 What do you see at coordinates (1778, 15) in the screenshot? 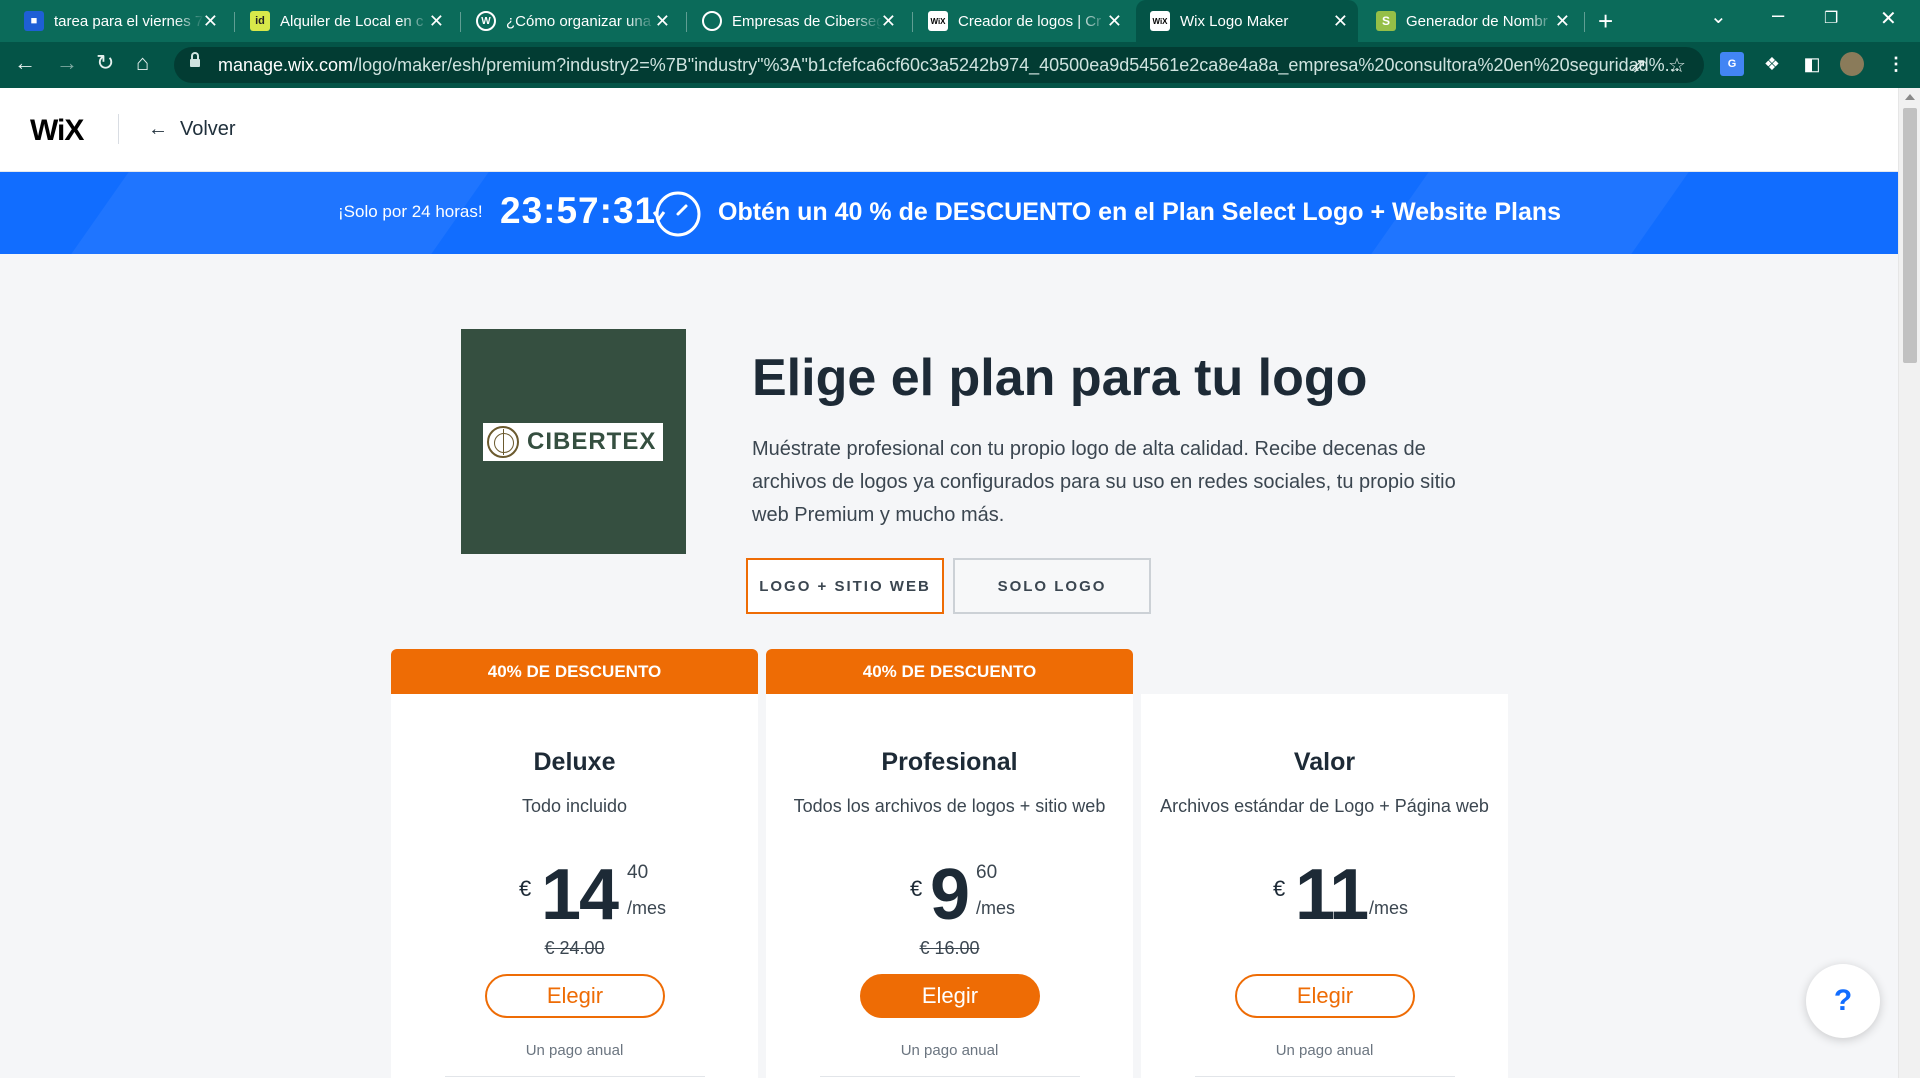
I see `minimize-icon: –` at bounding box center [1778, 15].